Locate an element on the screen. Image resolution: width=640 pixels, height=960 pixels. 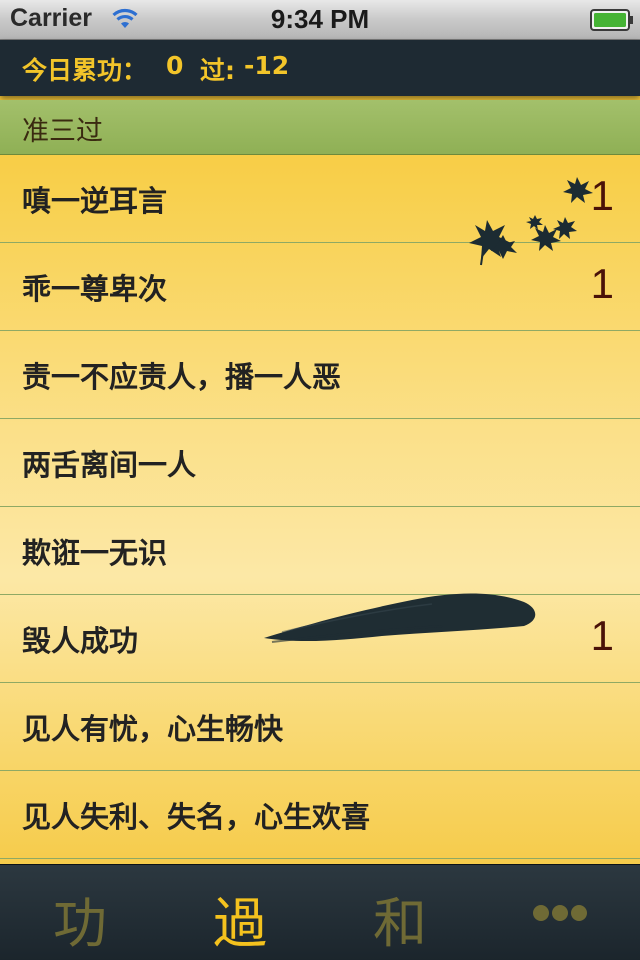
list-item: 责一不应责人，播一人恶 is located at coordinates (320, 375).